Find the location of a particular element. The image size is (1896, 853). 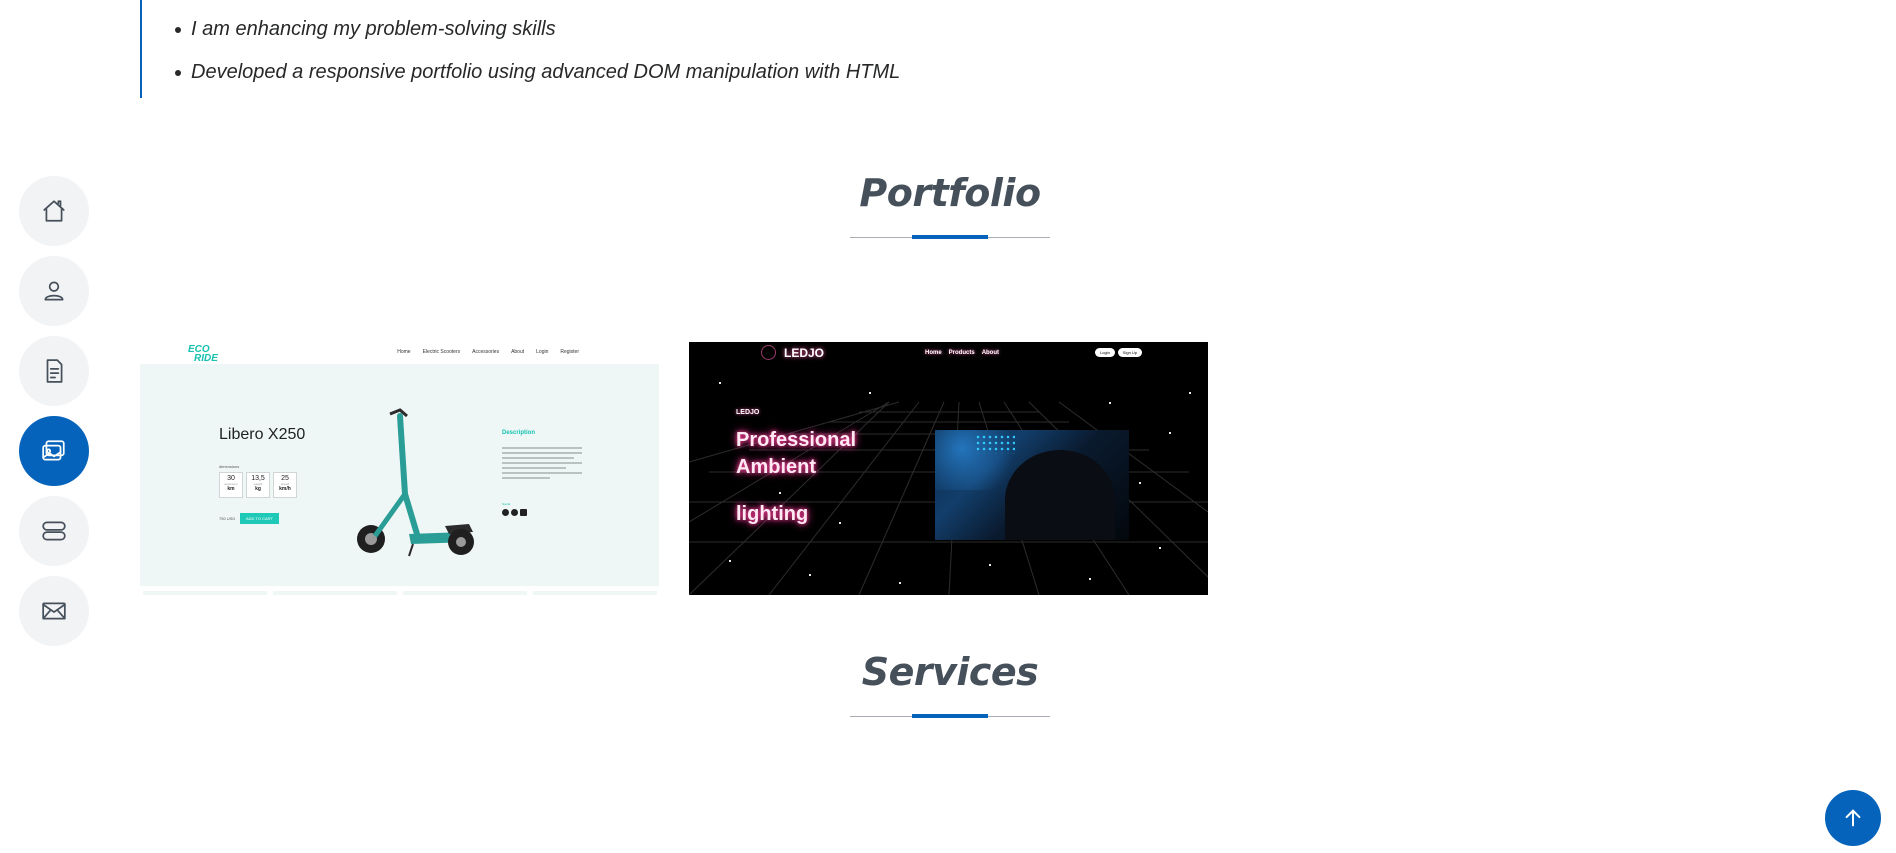

ledjo-menu-item: Products is located at coordinates (961, 353).